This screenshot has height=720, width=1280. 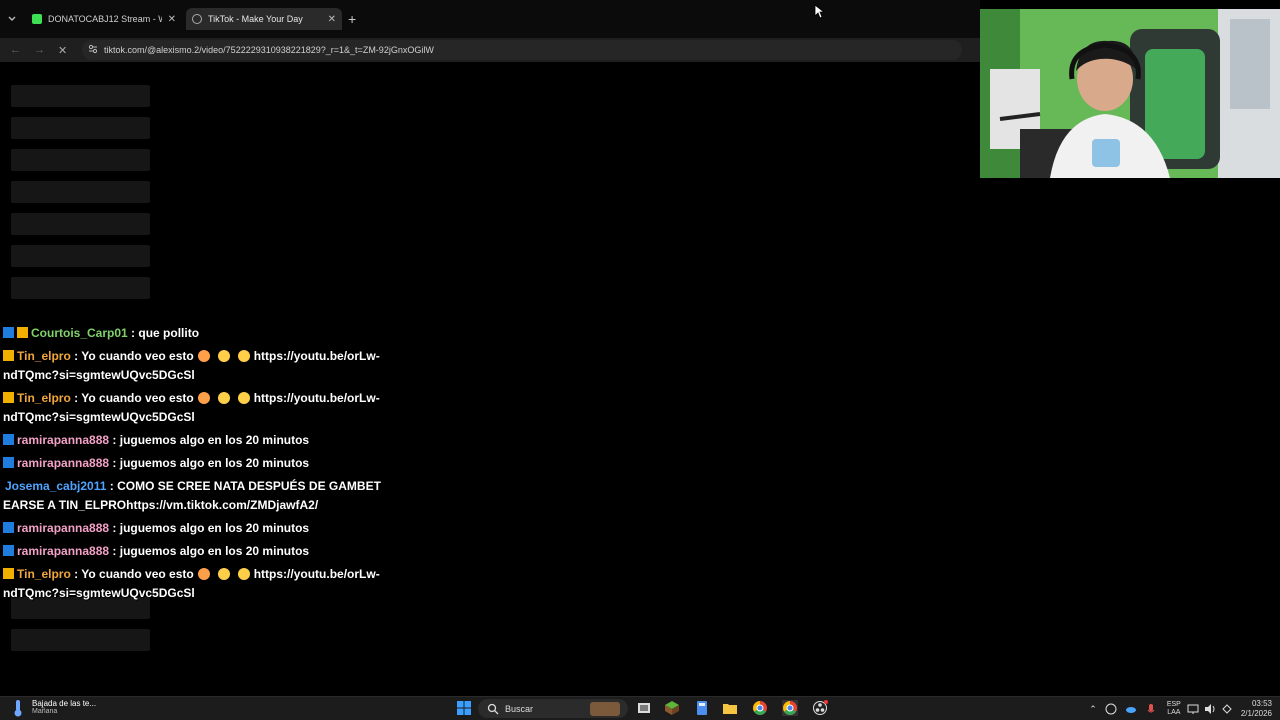 What do you see at coordinates (255, 19) in the screenshot?
I see `tab-title: TikTok - Make Your Day` at bounding box center [255, 19].